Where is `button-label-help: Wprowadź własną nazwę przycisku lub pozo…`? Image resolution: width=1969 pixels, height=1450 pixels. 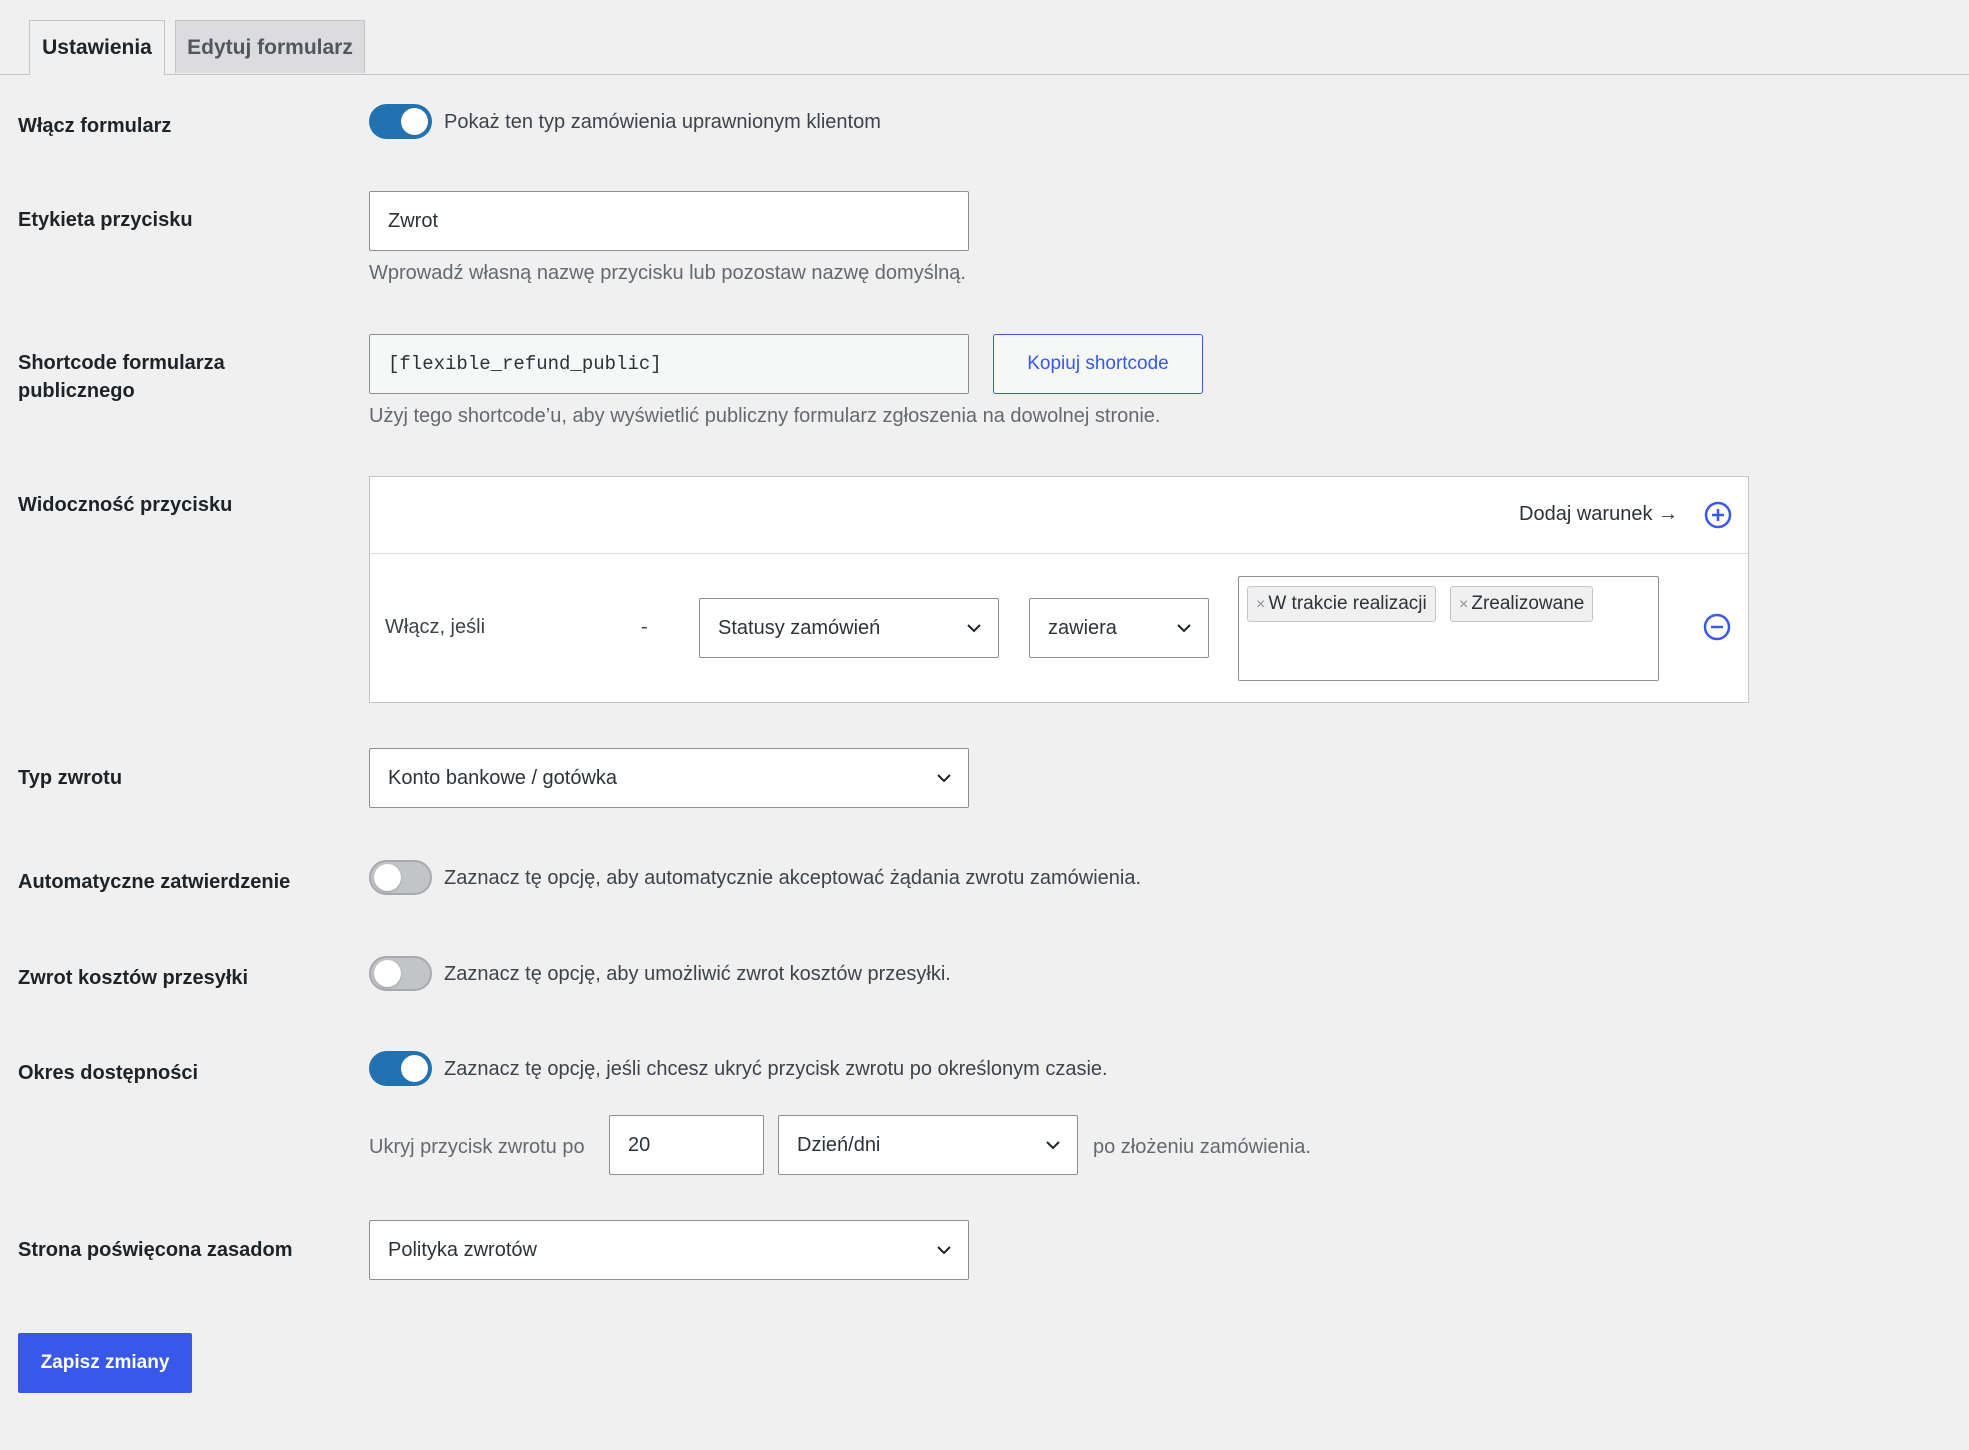 button-label-help: Wprowadź własną nazwę przycisku lub pozo… is located at coordinates (667, 273).